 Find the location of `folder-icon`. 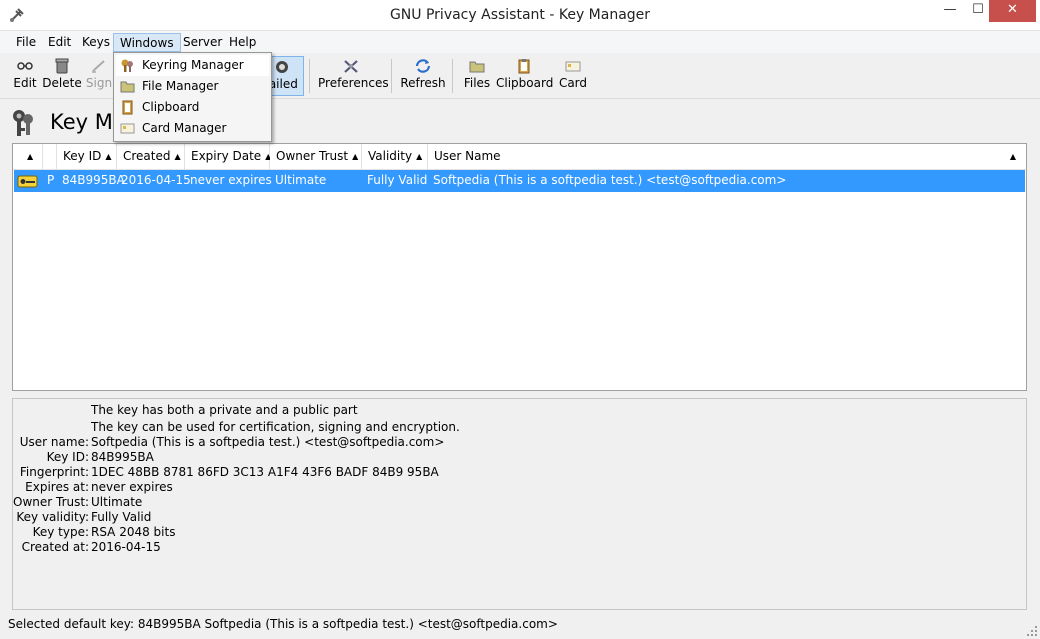

folder-icon is located at coordinates (477, 66).